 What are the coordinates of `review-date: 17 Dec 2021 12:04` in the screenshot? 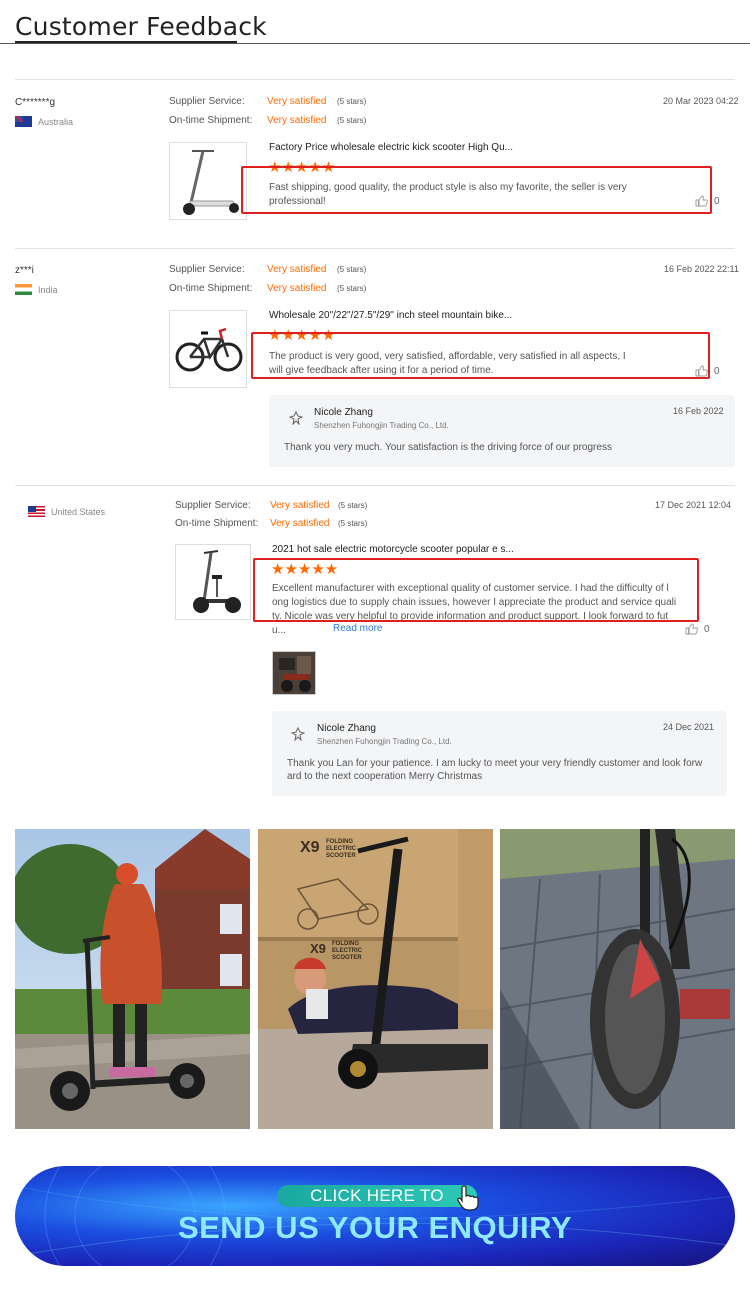 It's located at (693, 505).